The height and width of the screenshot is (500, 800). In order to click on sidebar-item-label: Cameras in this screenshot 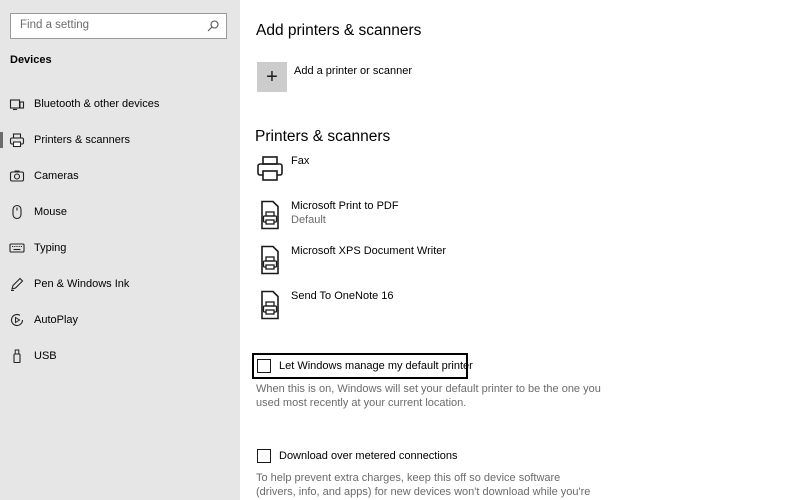, I will do `click(56, 176)`.